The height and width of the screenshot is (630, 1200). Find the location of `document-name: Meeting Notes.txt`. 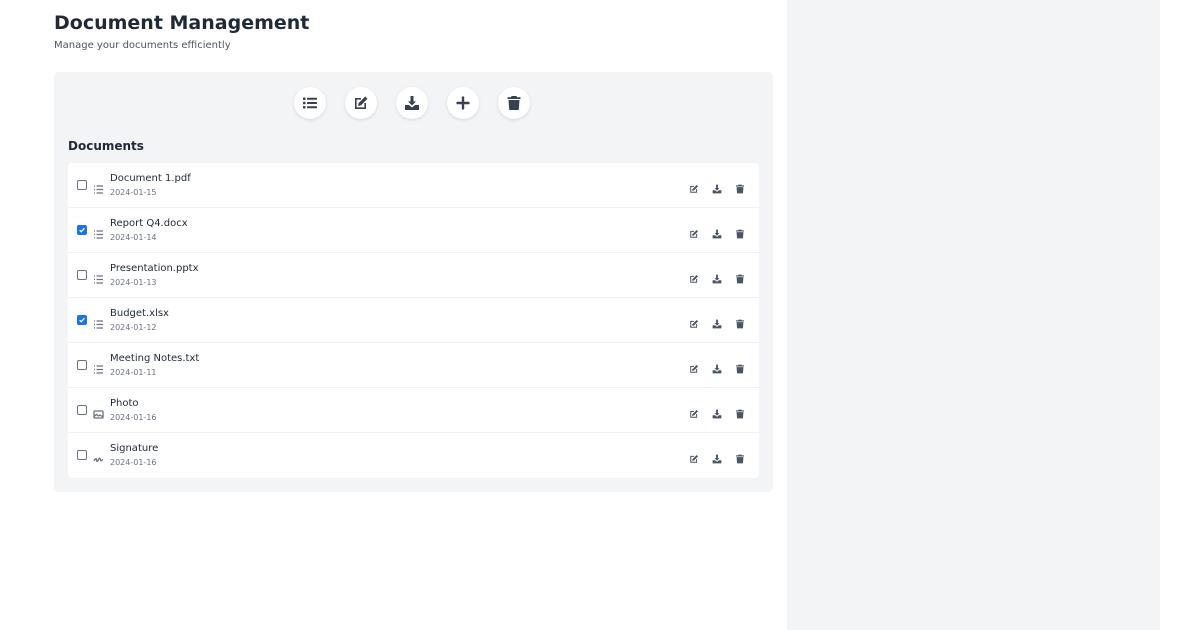

document-name: Meeting Notes.txt is located at coordinates (155, 358).